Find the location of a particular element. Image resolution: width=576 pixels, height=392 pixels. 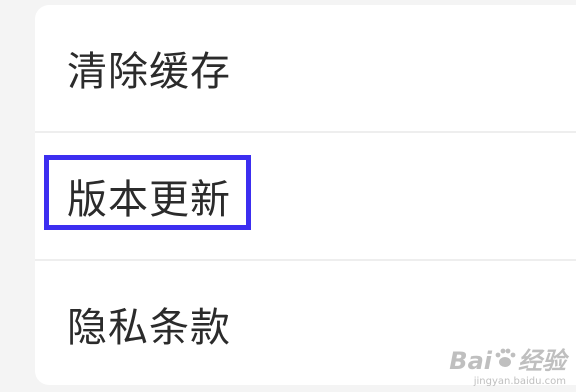

paw-icon is located at coordinates (505, 360).